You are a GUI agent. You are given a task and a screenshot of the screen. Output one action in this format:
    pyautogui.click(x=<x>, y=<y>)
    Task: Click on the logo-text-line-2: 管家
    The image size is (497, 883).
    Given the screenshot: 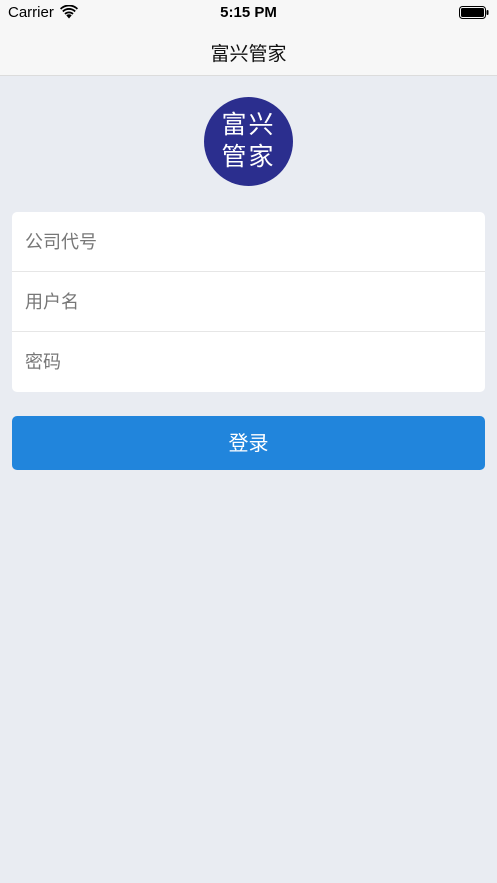 What is the action you would take?
    pyautogui.click(x=248, y=156)
    